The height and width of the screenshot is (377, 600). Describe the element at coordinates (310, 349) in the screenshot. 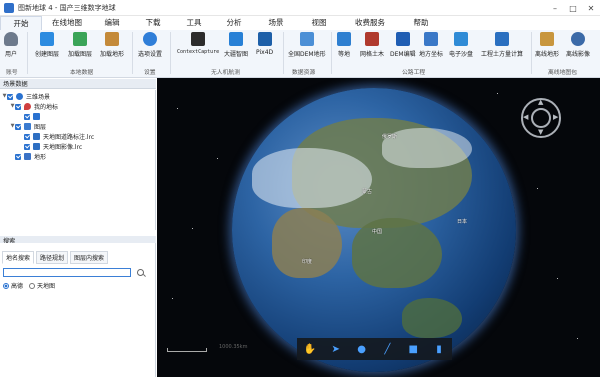

I see `hand-tool-icon: ✋` at that location.